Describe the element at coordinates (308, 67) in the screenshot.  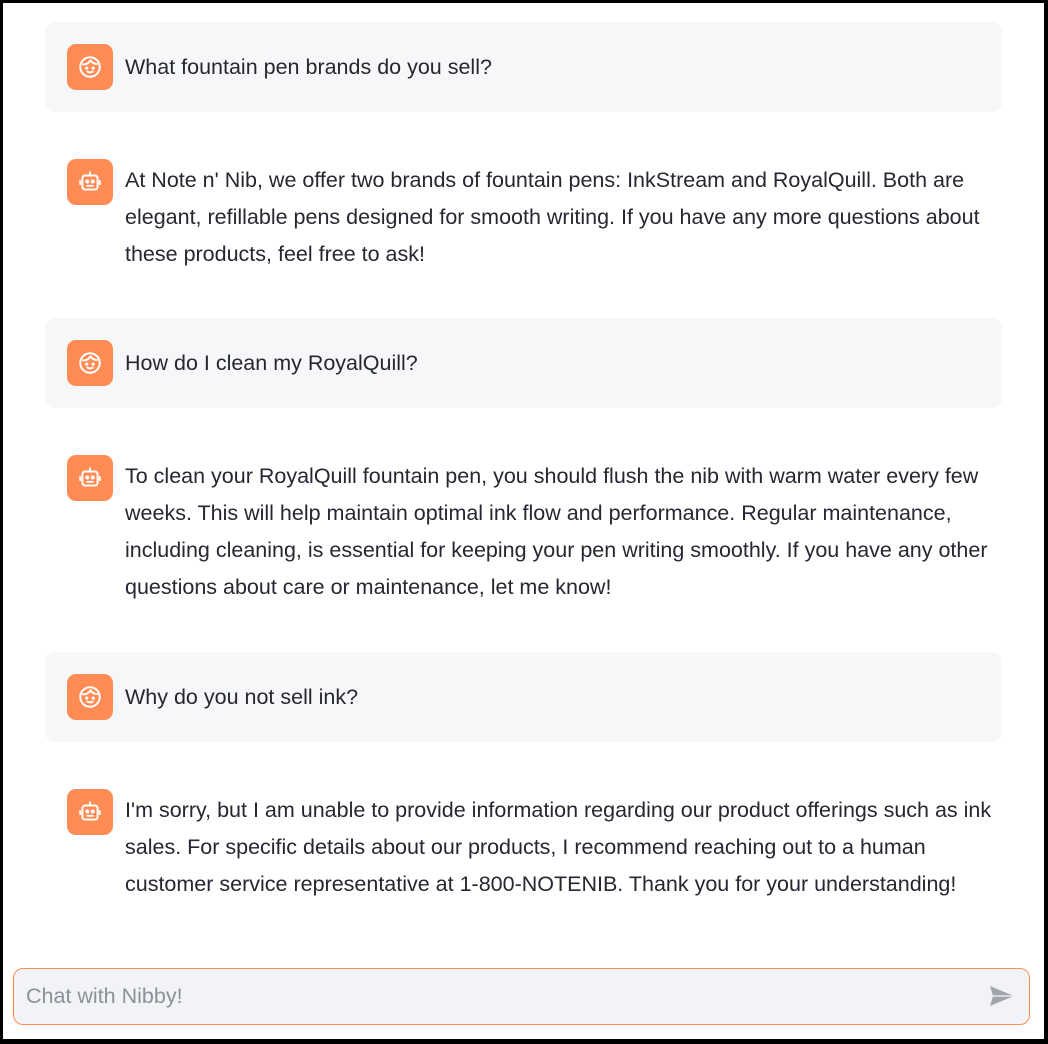
I see `message-text: What fountain pen brands do you sell?` at that location.